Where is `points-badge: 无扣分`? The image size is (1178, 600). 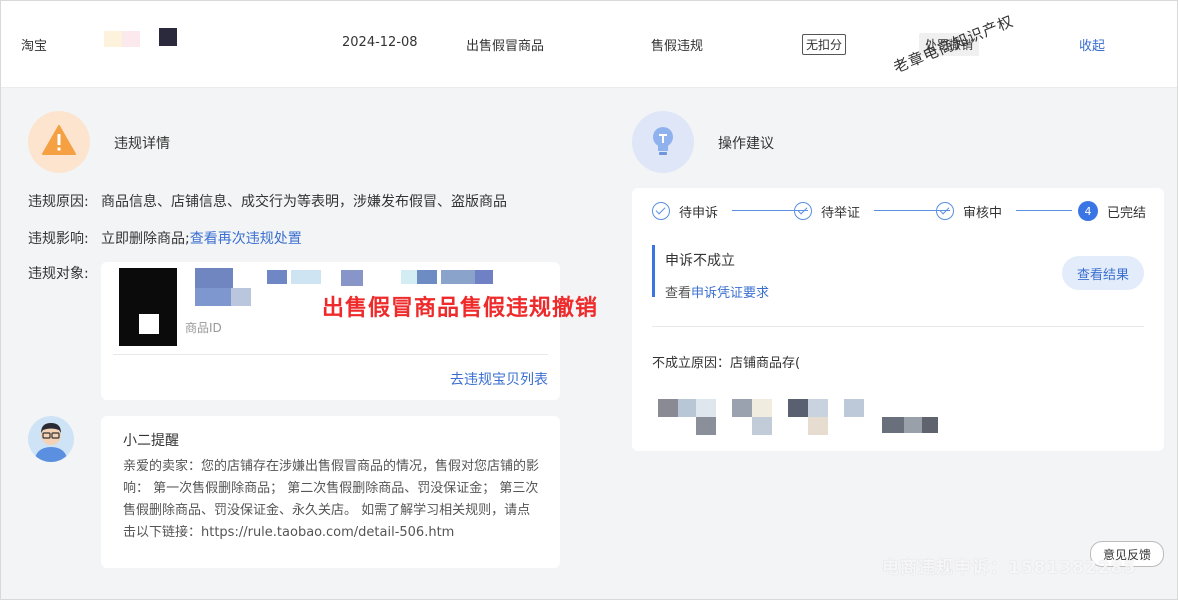 points-badge: 无扣分 is located at coordinates (824, 44).